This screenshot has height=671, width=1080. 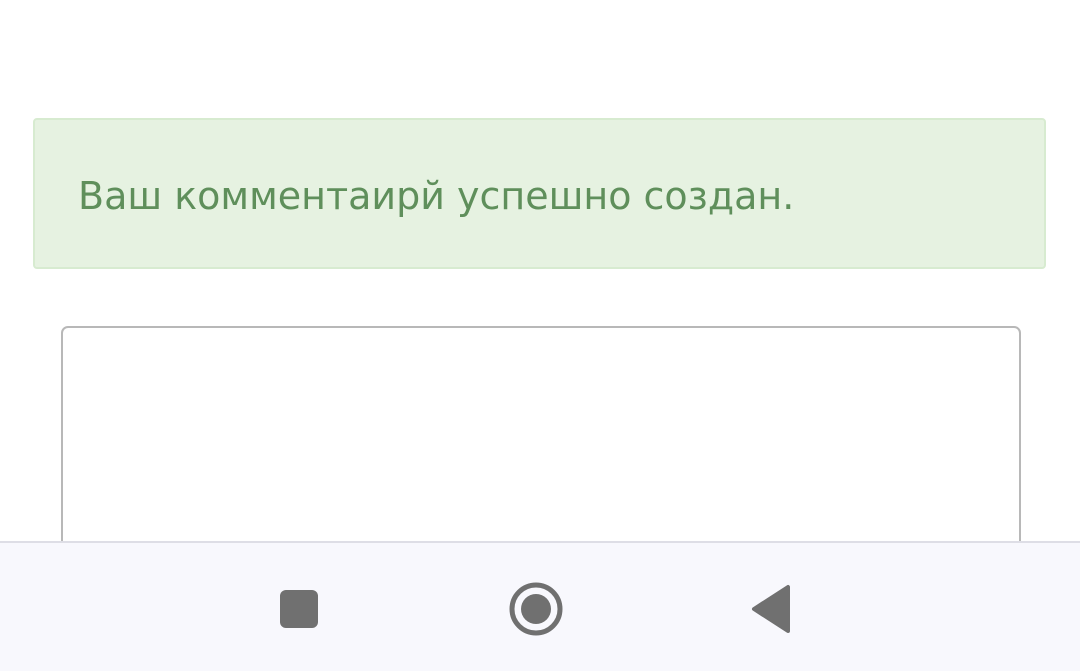 I want to click on circle-home-icon, so click(x=536, y=609).